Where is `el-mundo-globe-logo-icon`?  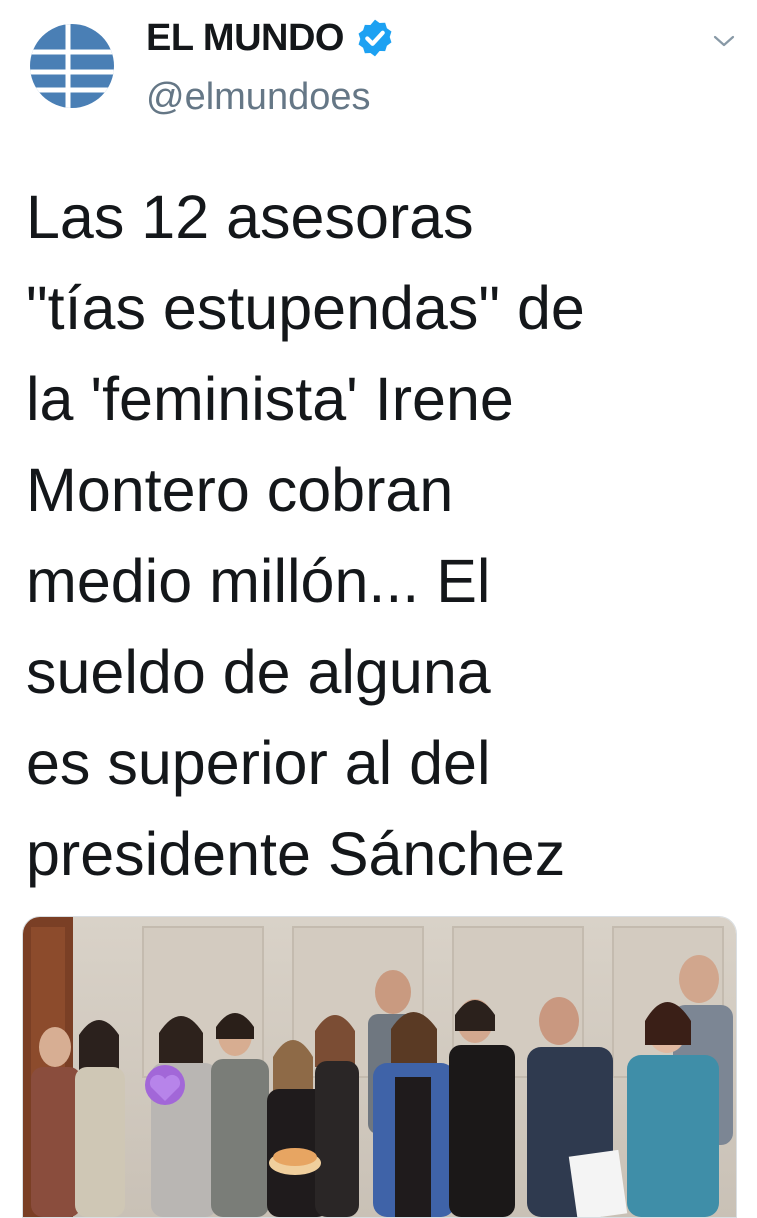 el-mundo-globe-logo-icon is located at coordinates (72, 66).